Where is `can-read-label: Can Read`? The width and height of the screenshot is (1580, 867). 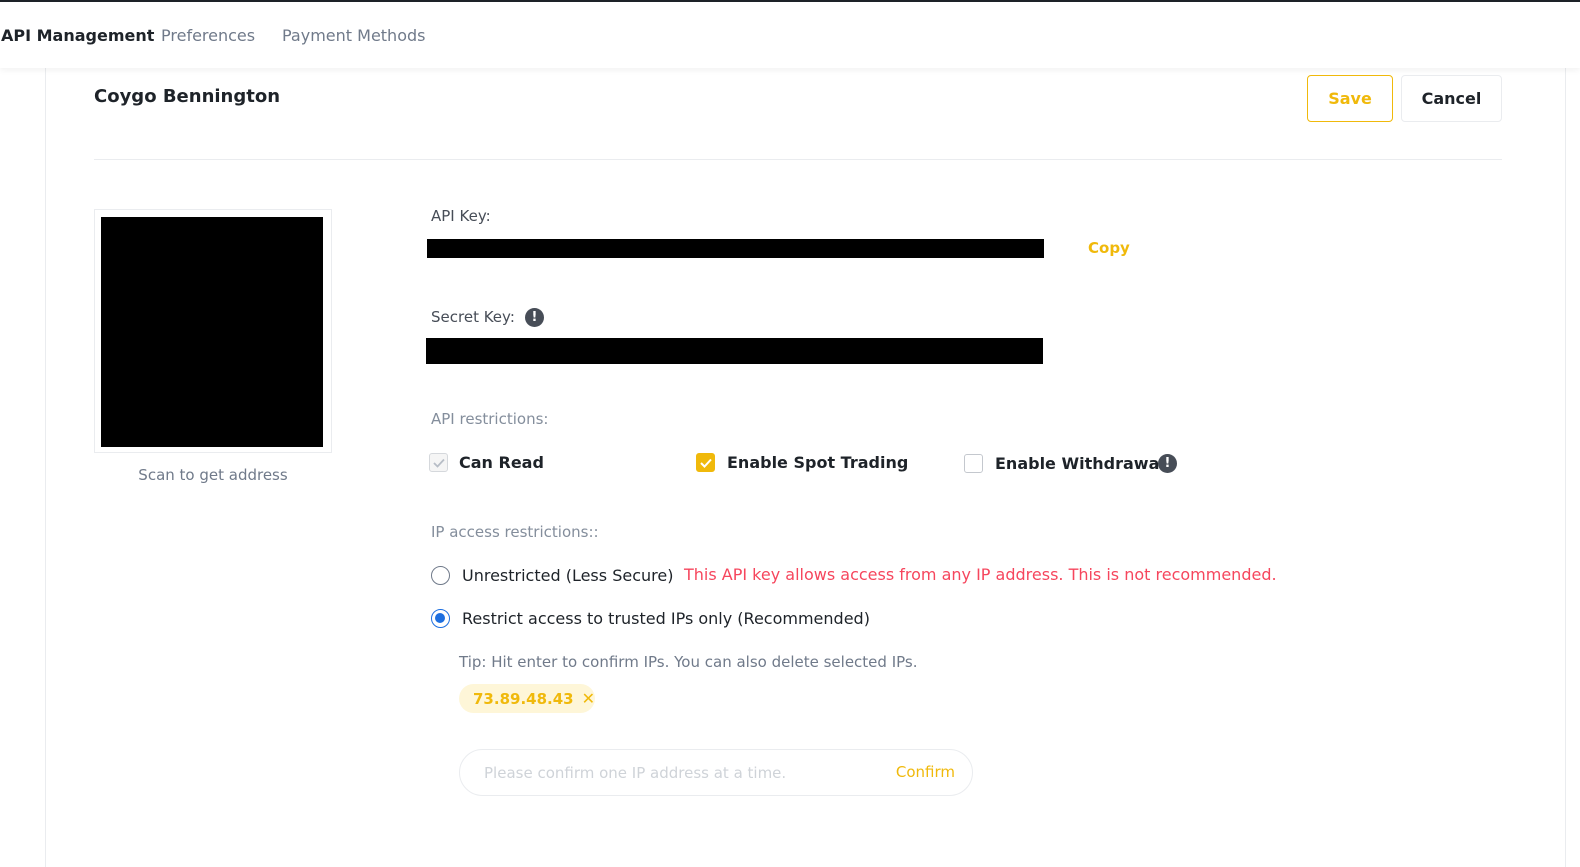 can-read-label: Can Read is located at coordinates (501, 462).